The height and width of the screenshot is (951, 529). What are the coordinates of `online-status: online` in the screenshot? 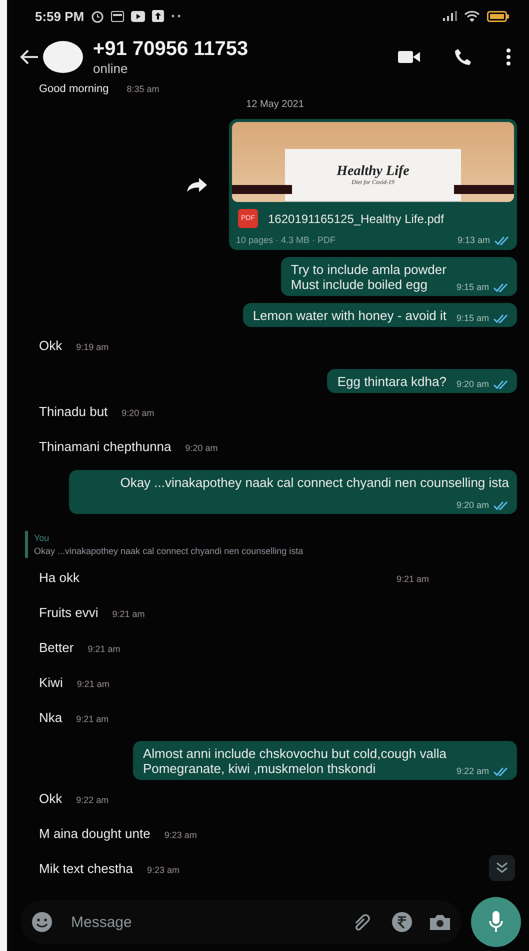 It's located at (111, 68).